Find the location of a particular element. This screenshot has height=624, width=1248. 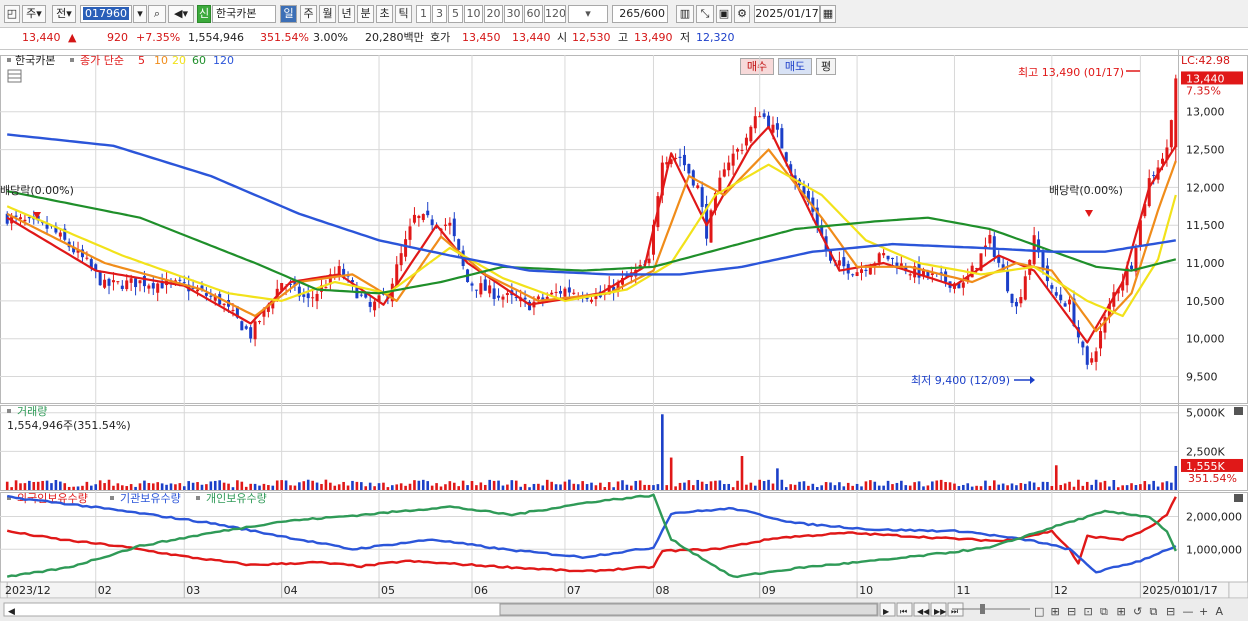

interval-dropdown: ▾ is located at coordinates (588, 14).